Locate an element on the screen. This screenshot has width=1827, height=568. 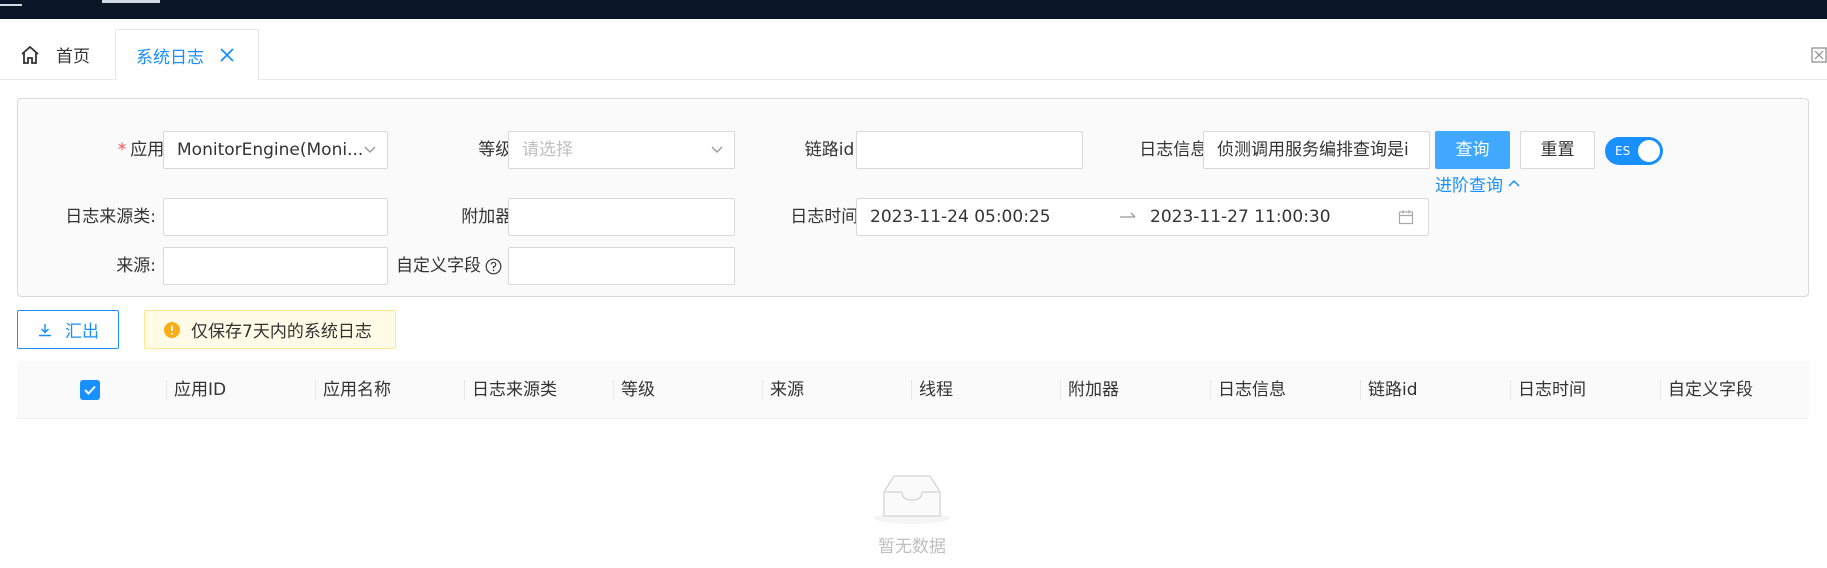
reset-button: 重置 is located at coordinates (1557, 150).